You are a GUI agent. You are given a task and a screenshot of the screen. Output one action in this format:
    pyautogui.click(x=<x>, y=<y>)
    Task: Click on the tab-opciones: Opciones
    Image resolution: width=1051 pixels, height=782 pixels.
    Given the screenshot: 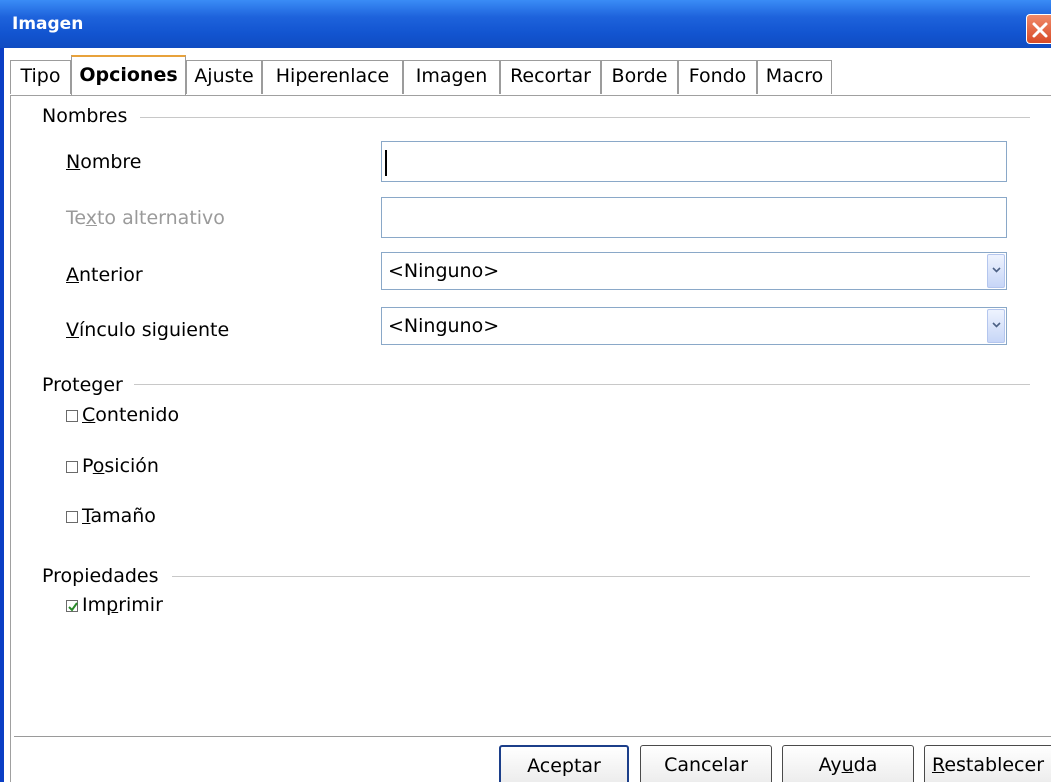 What is the action you would take?
    pyautogui.click(x=128, y=75)
    